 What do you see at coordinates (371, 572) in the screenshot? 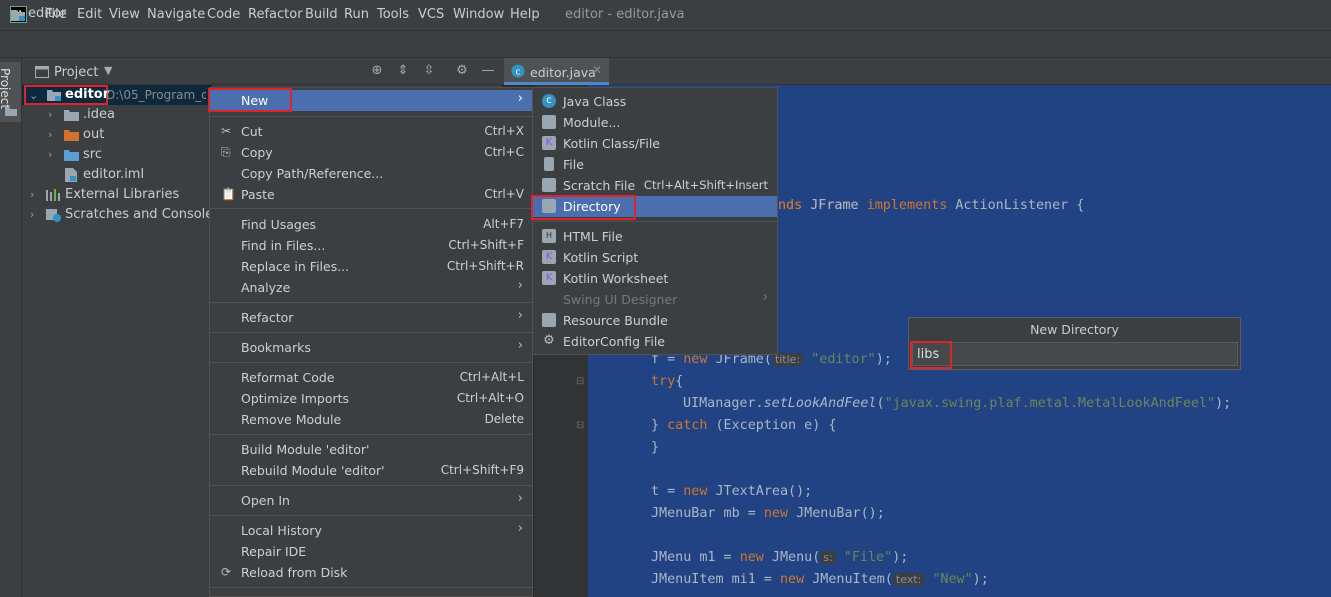
I see `ctx-item-reload-from-disk: ⟳ Reload from Disk` at bounding box center [371, 572].